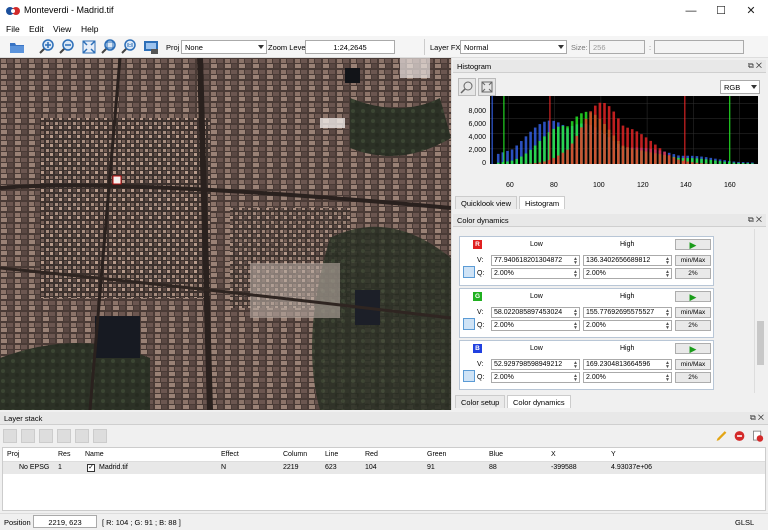 This screenshot has height=530, width=768. I want to click on tab-color-setup: Color setup, so click(480, 401).